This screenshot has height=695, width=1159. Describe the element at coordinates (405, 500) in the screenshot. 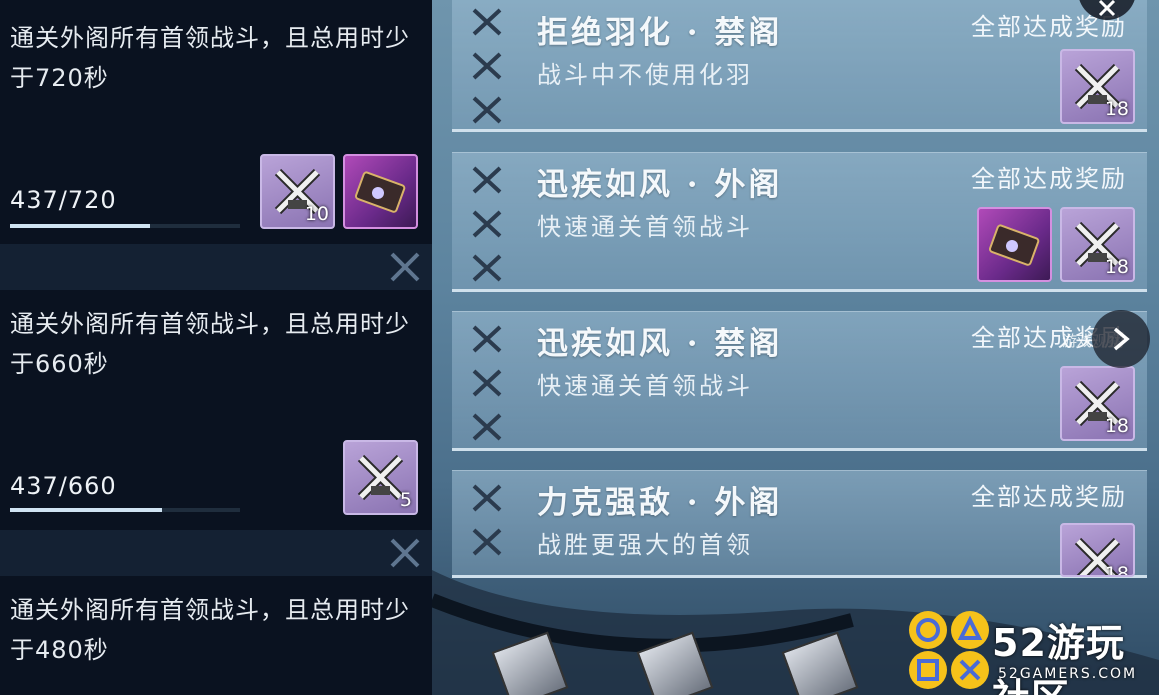

I see `reward-count: 5` at that location.